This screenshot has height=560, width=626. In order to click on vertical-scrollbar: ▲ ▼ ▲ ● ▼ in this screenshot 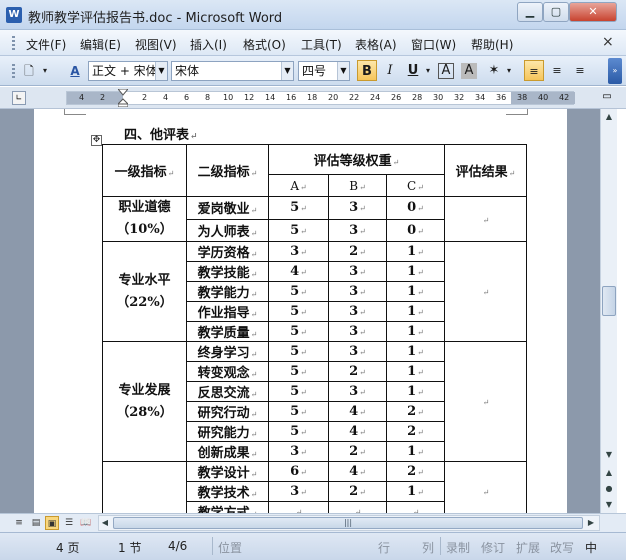, I will do `click(608, 311)`.